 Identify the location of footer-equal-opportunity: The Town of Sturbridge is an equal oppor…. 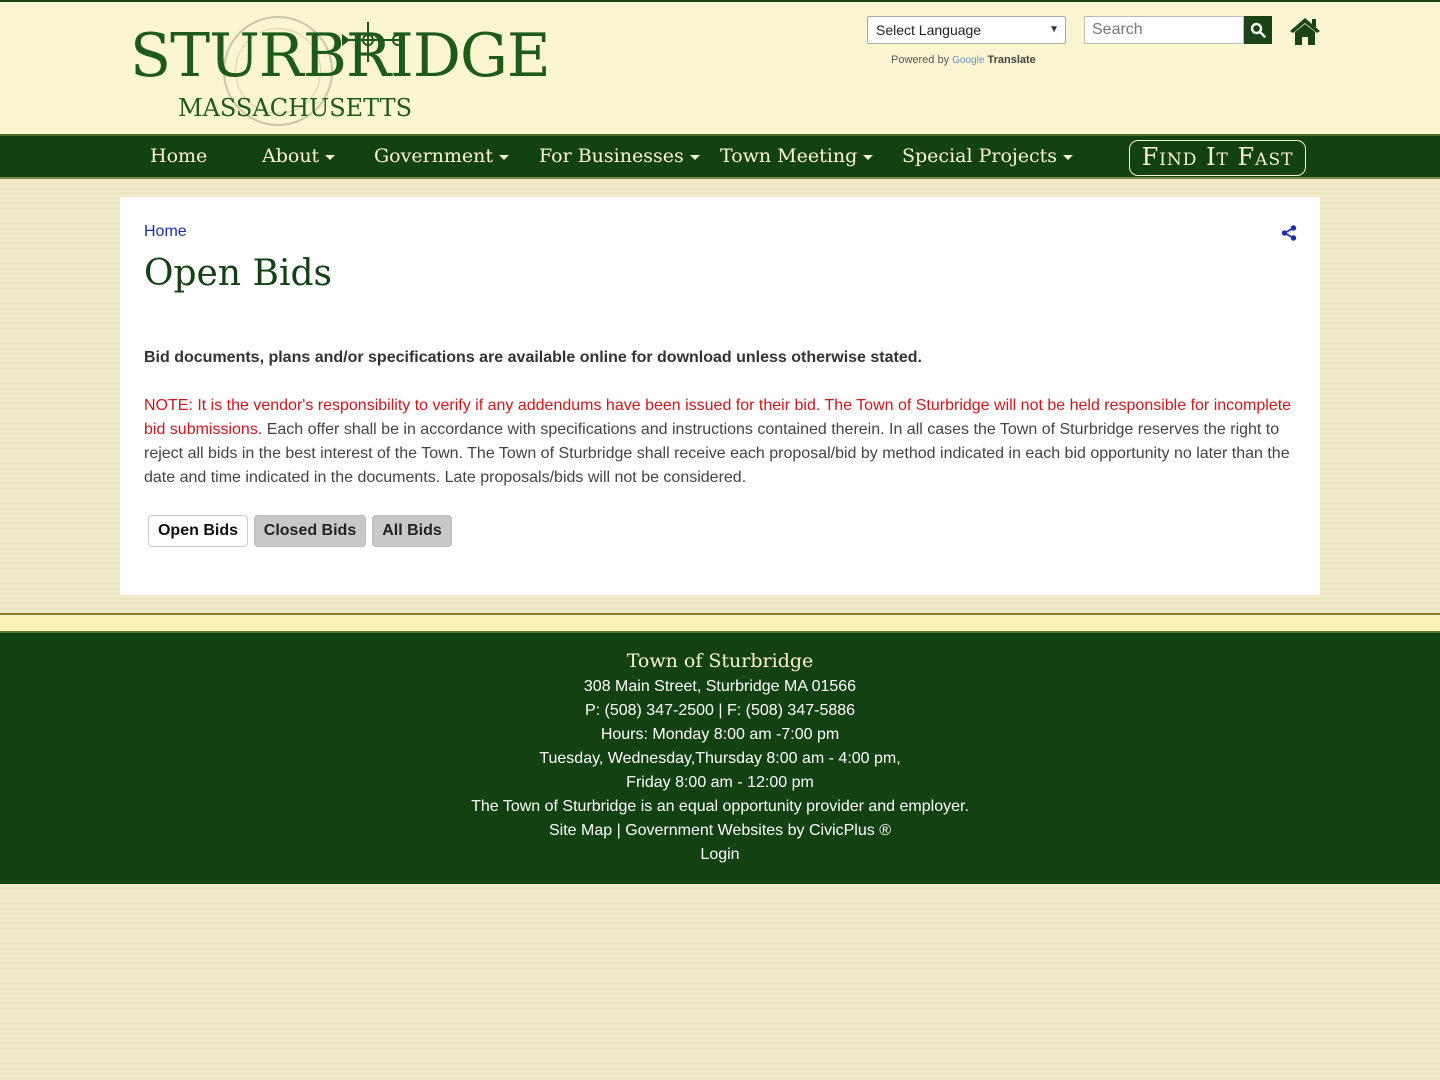
(720, 806).